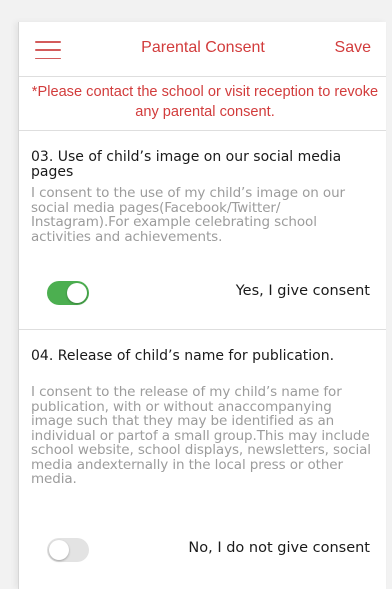 This screenshot has width=392, height=589. Describe the element at coordinates (202, 329) in the screenshot. I see `item-divider` at that location.